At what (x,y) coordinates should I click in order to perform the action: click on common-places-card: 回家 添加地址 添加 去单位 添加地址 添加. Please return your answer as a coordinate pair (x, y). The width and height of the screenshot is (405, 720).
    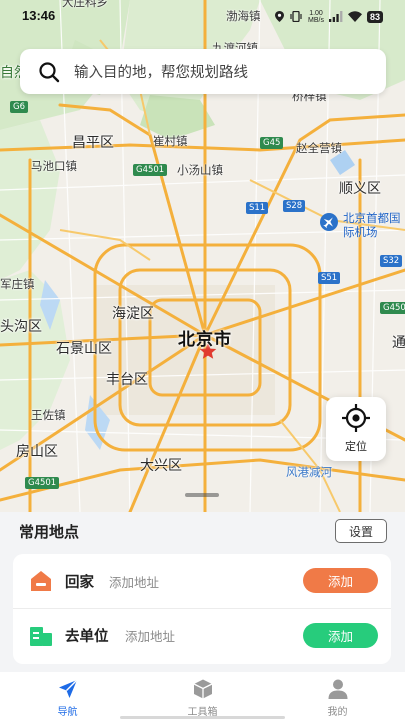
    Looking at the image, I should click on (202, 609).